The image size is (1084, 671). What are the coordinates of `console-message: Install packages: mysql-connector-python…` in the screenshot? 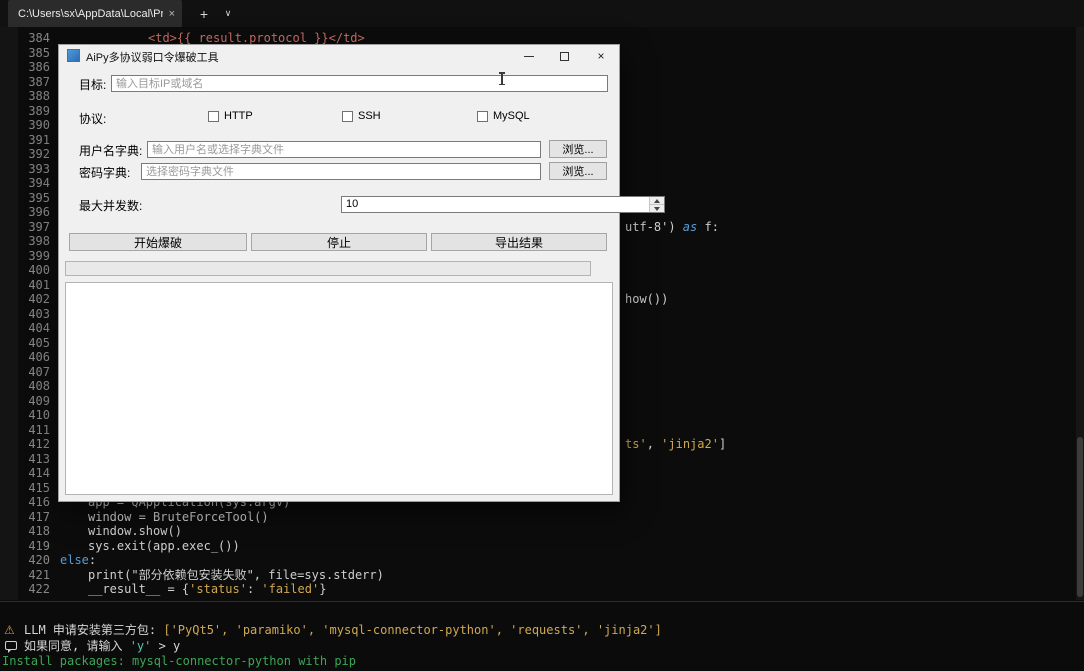 It's located at (179, 661).